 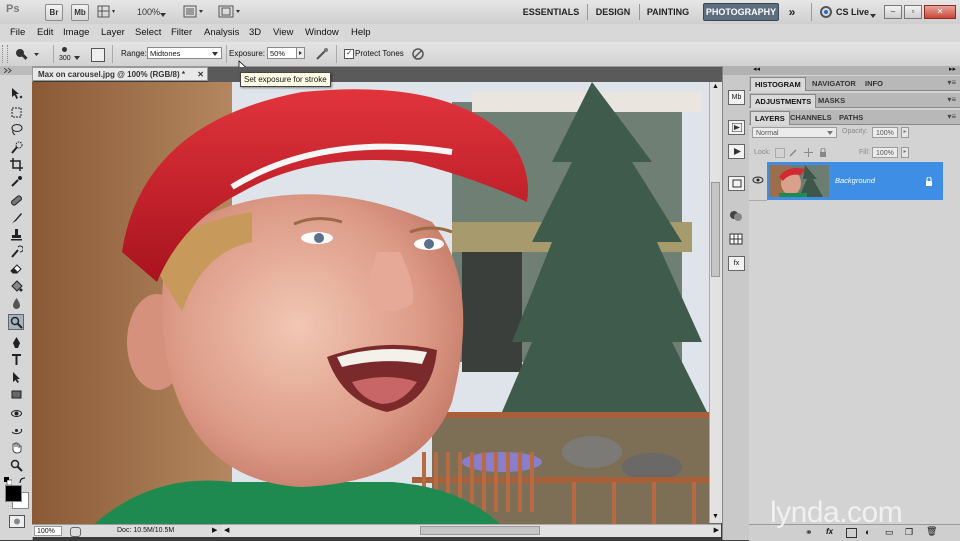 What do you see at coordinates (16, 251) in the screenshot?
I see `history-brush-tool` at bounding box center [16, 251].